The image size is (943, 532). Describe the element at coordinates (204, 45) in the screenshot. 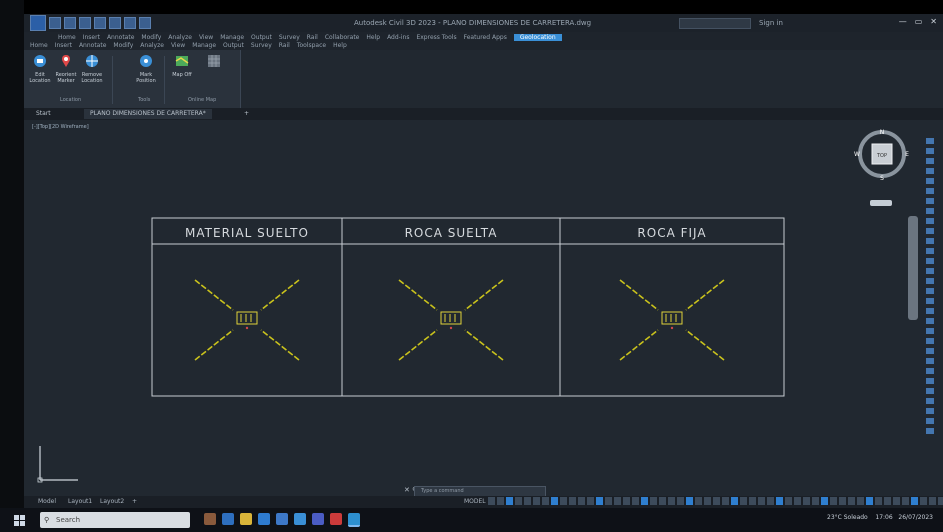

I see `menu-item-manage: Manage` at that location.